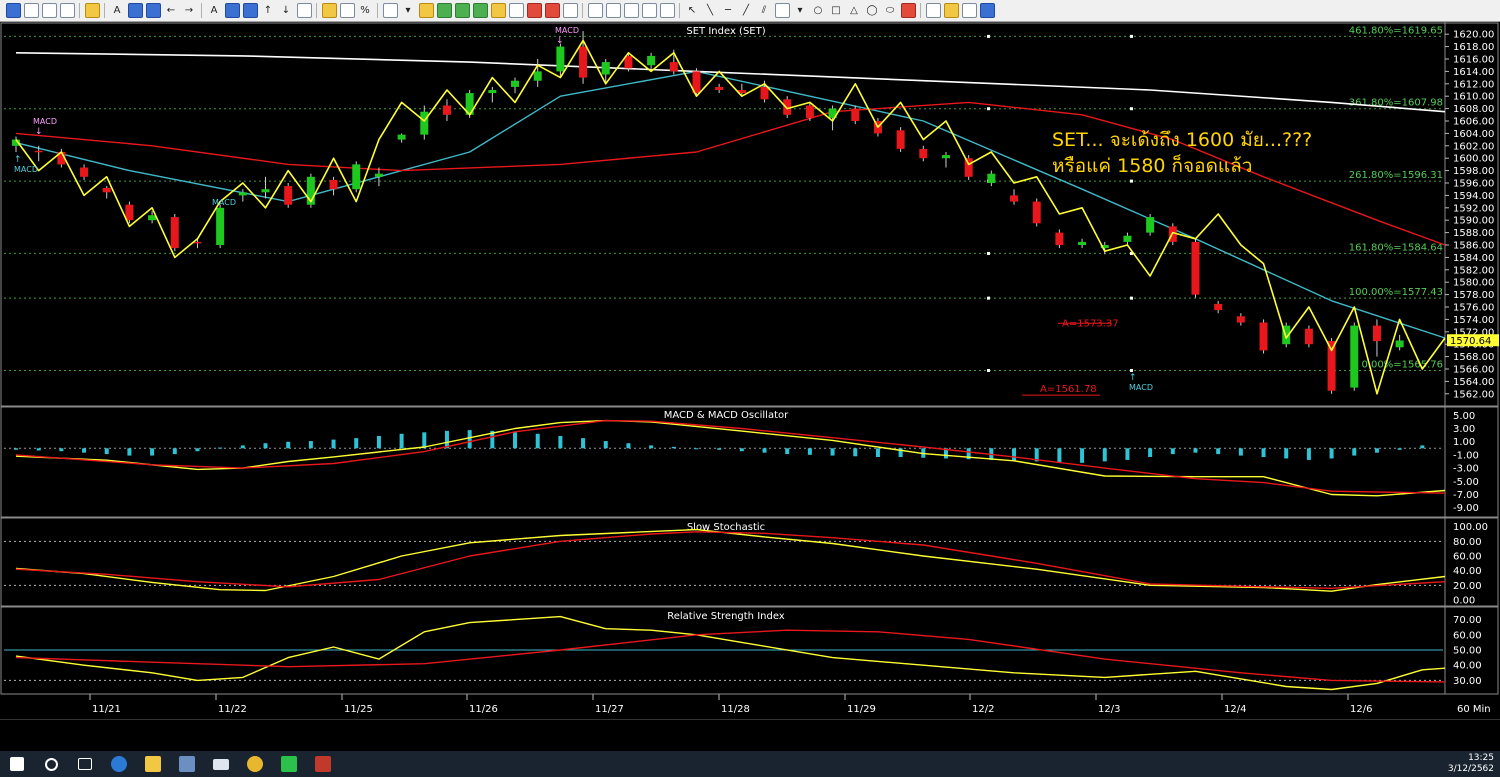 This screenshot has width=1500, height=777. What do you see at coordinates (85, 764) in the screenshot?
I see `task-view-icon` at bounding box center [85, 764].